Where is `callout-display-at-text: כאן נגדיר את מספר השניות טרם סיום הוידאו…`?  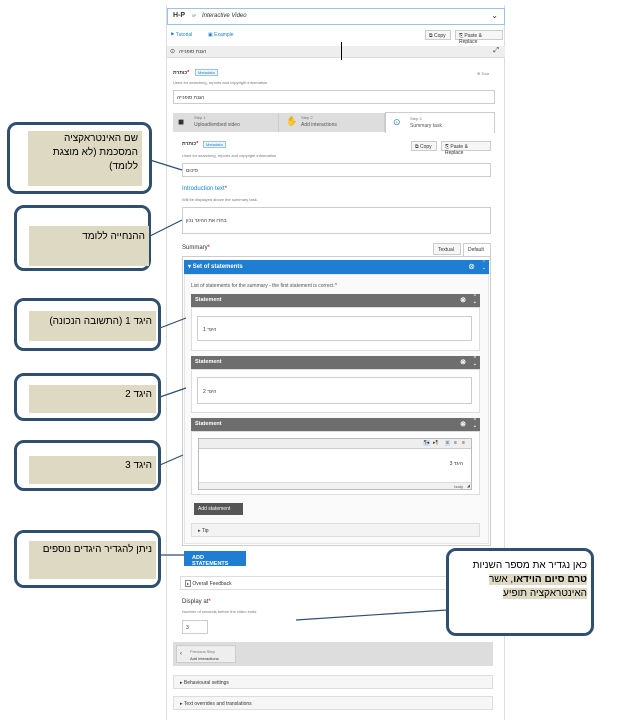 callout-display-at-text: כאן נגדיר את מספר השניות טרם סיום הוידאו… is located at coordinates (522, 595).